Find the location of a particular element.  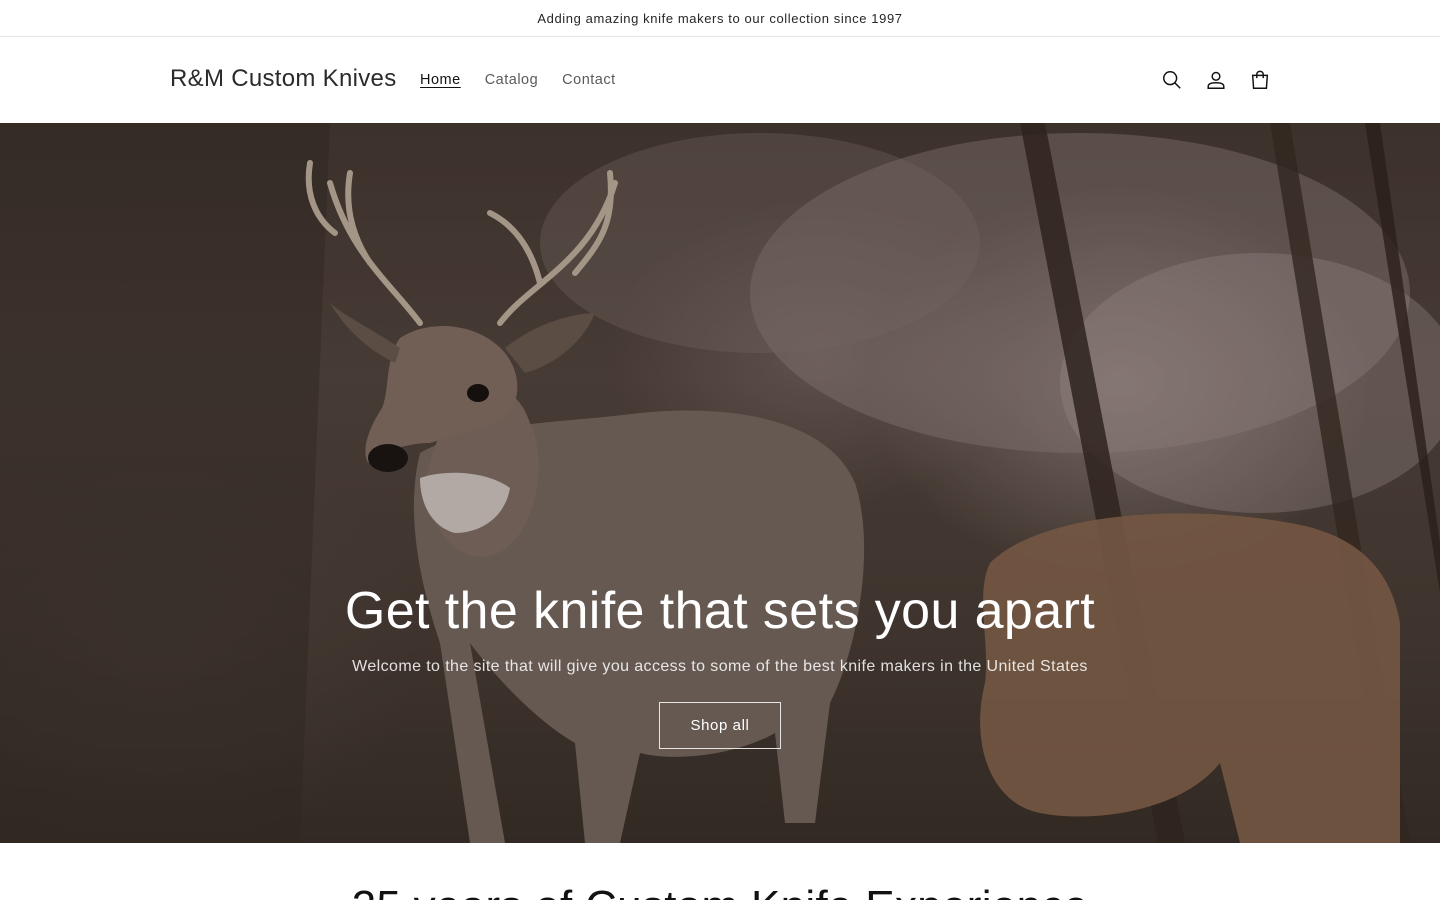

shop-all-button: Shop all is located at coordinates (720, 725).